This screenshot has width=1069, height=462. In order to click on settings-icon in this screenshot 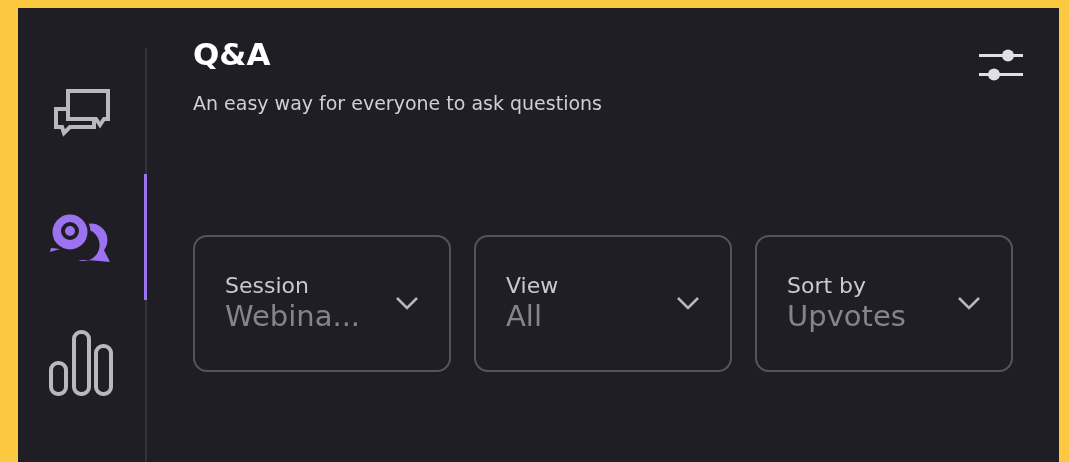, I will do `click(1002, 64)`.